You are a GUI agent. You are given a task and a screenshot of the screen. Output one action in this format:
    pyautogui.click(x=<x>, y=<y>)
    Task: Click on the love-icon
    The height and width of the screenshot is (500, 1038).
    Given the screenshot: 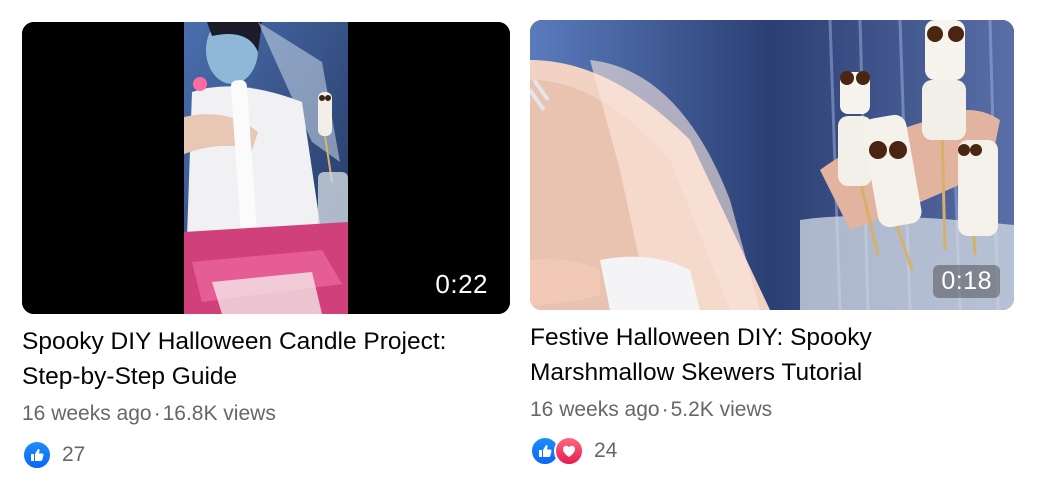 What is the action you would take?
    pyautogui.click(x=569, y=451)
    